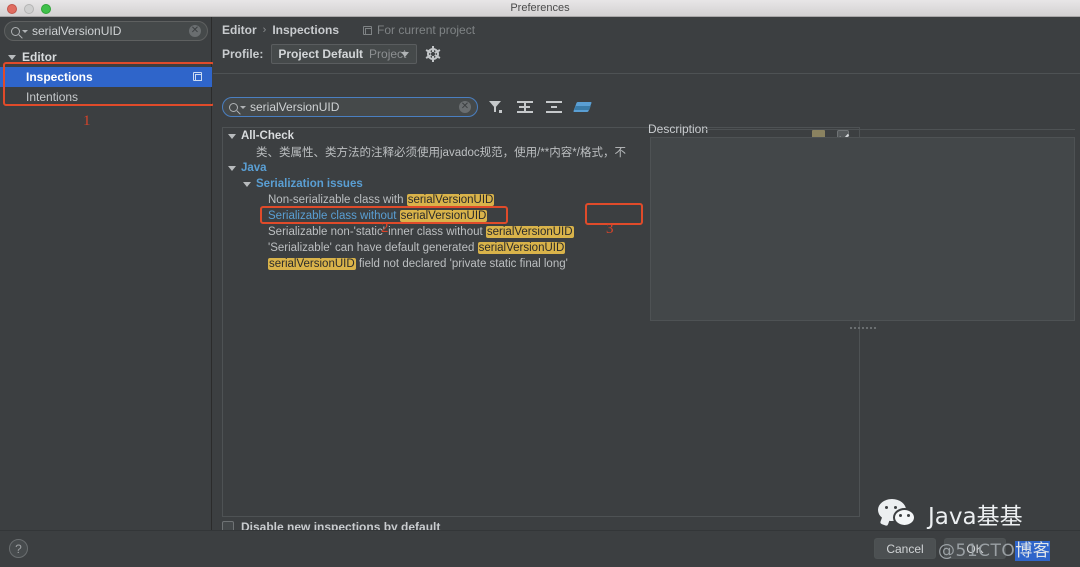 The height and width of the screenshot is (567, 1080). I want to click on watermark-overlay: @51CTO博客, so click(994, 548).